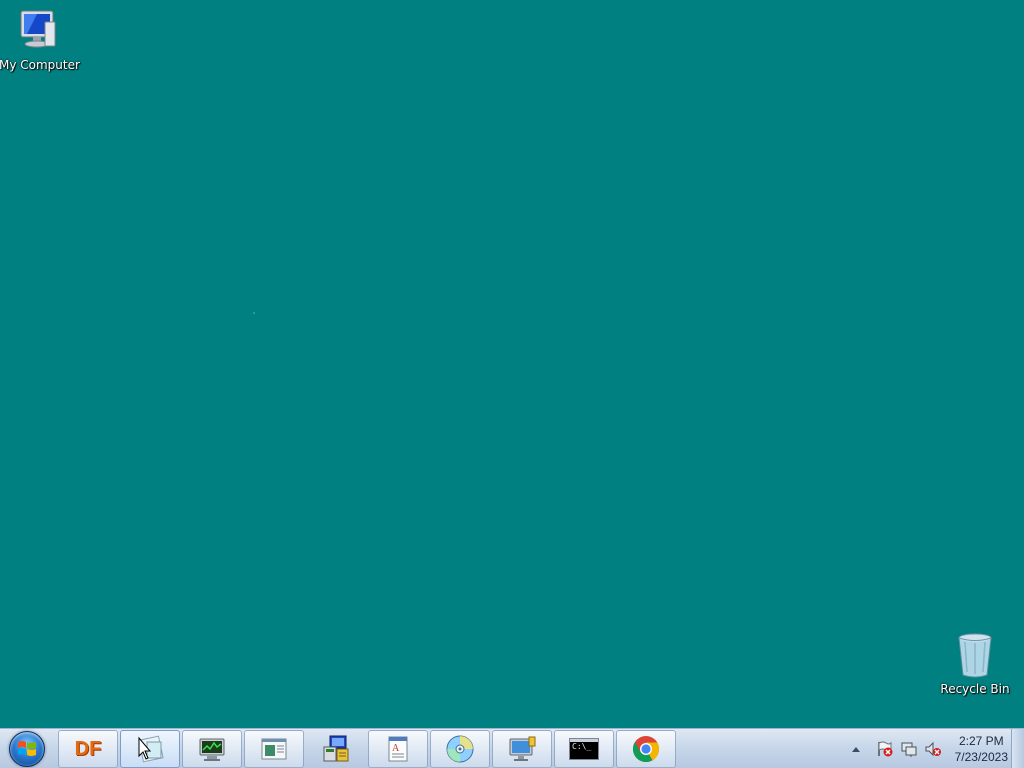 This screenshot has height=768, width=1024. I want to click on taskbar-button-df: DF, so click(88, 749).